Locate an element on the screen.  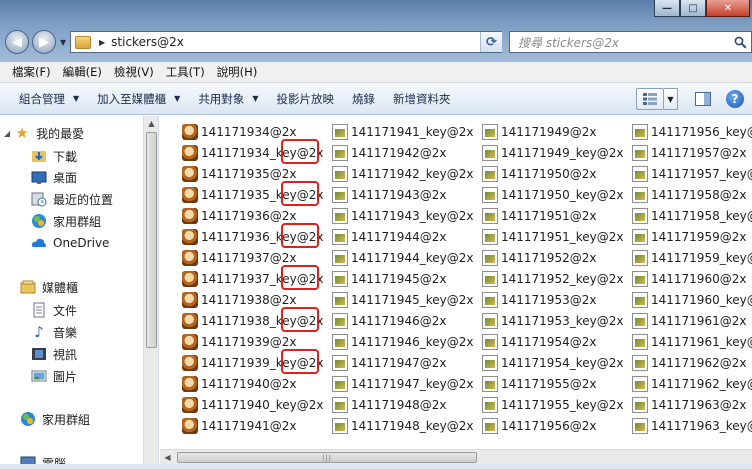
file-item: 141171962_key@2x is located at coordinates (692, 383).